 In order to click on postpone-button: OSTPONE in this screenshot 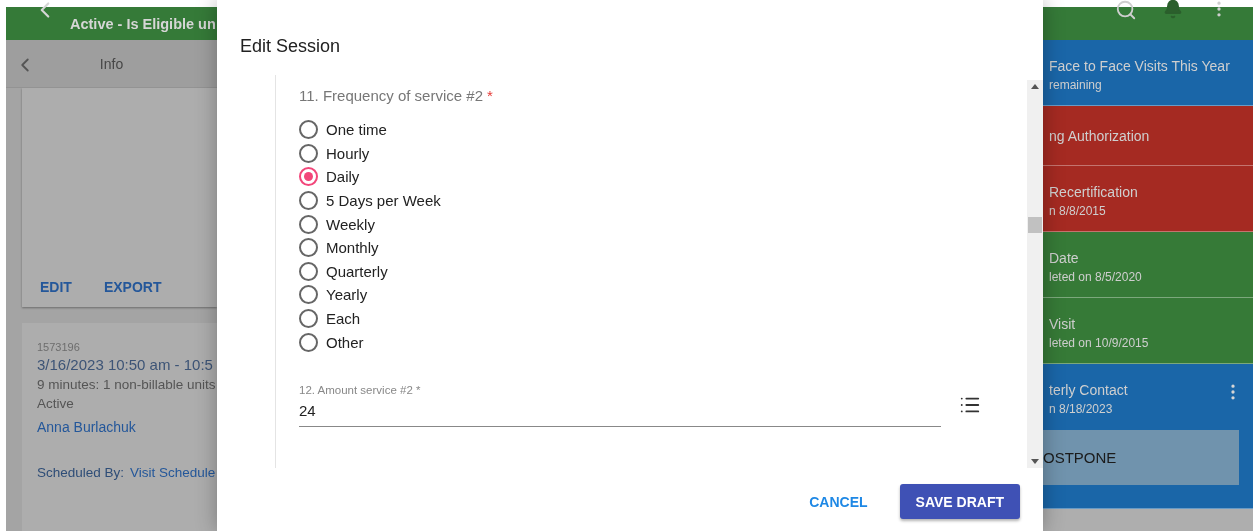, I will do `click(1141, 457)`.